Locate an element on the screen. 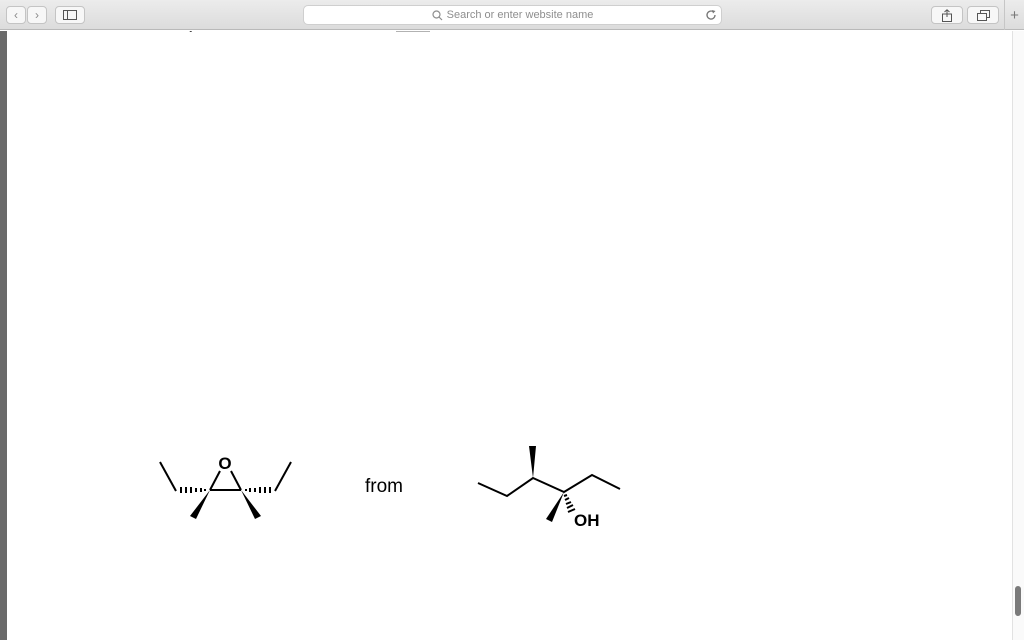 The height and width of the screenshot is (640, 1024). scrollbar-track is located at coordinates (1018, 335).